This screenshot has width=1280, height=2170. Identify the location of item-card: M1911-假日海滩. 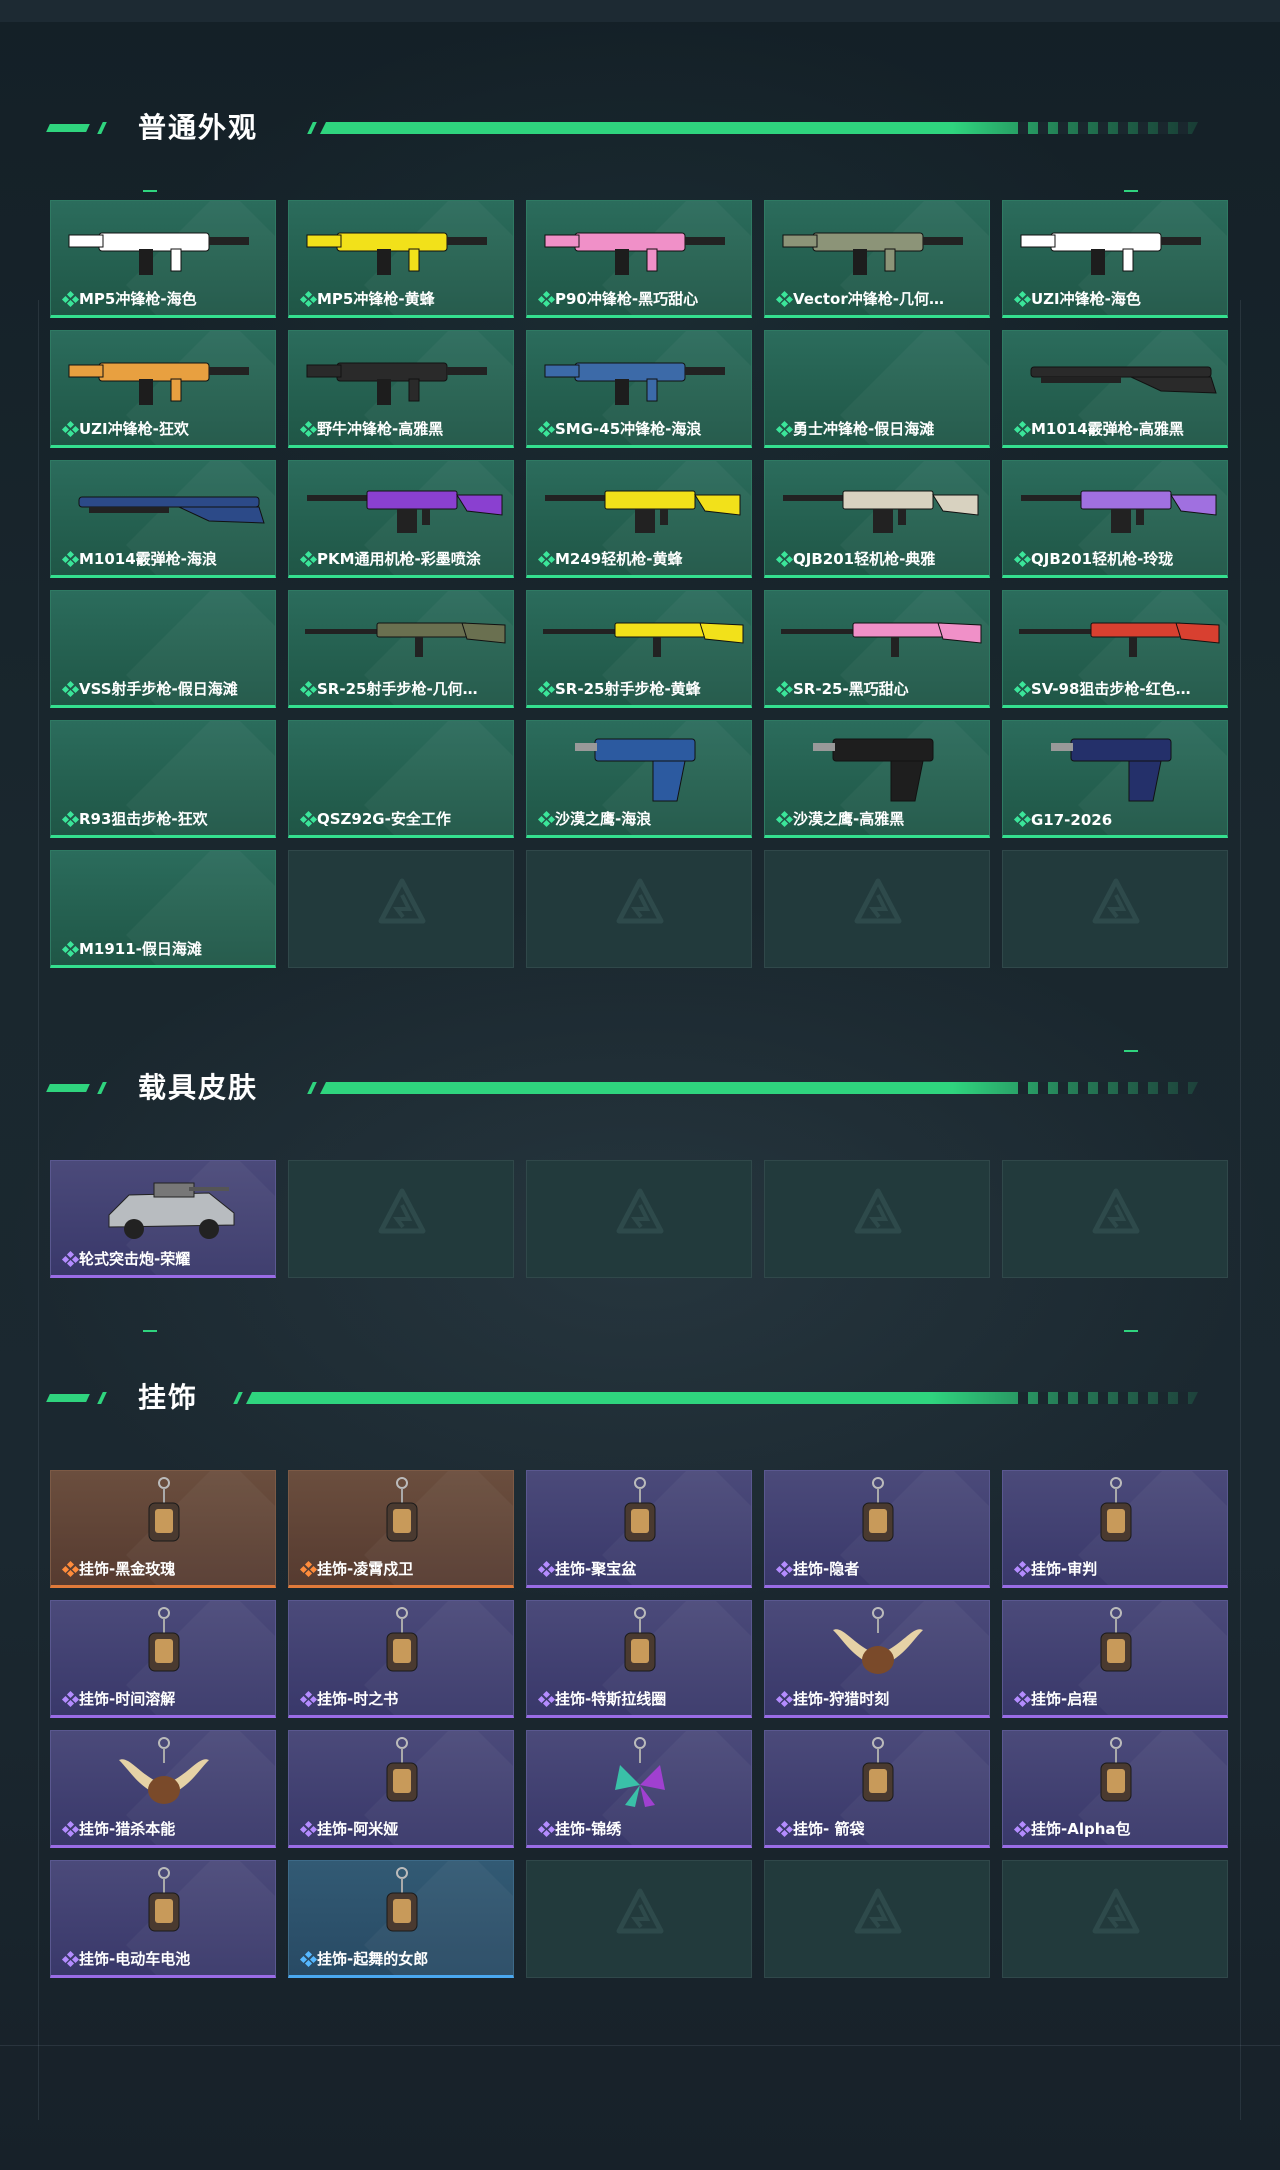
(163, 909).